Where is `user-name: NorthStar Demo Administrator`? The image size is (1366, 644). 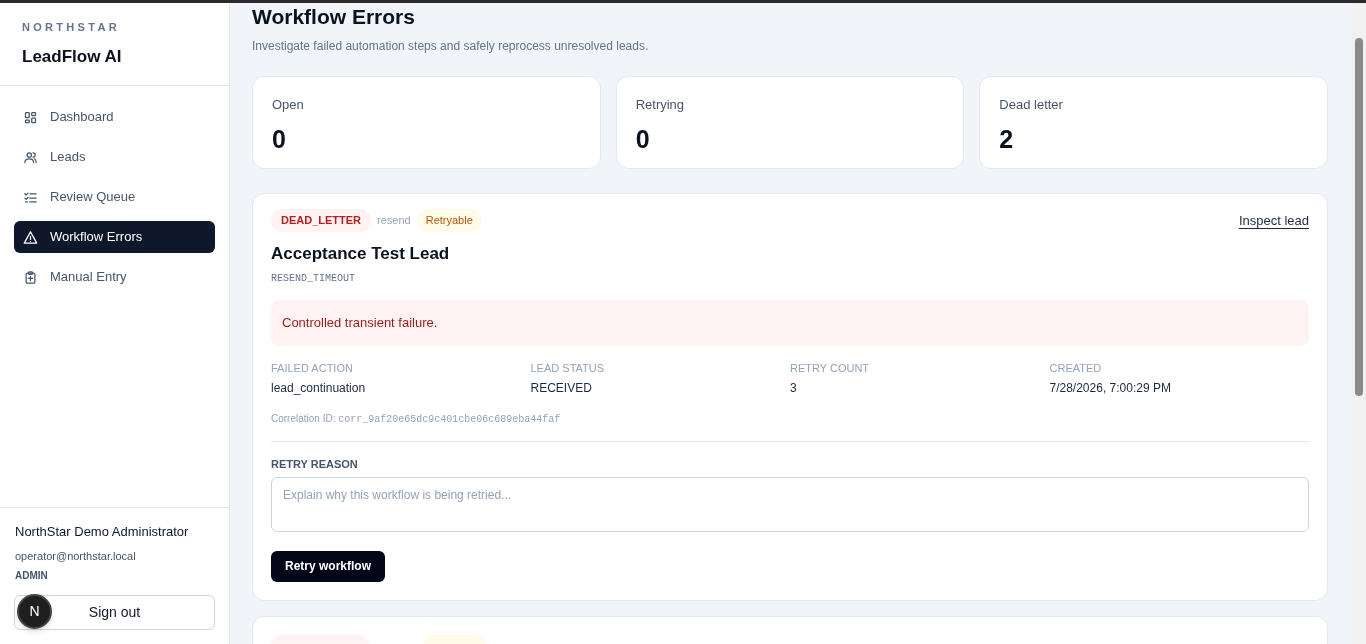 user-name: NorthStar Demo Administrator is located at coordinates (102, 532).